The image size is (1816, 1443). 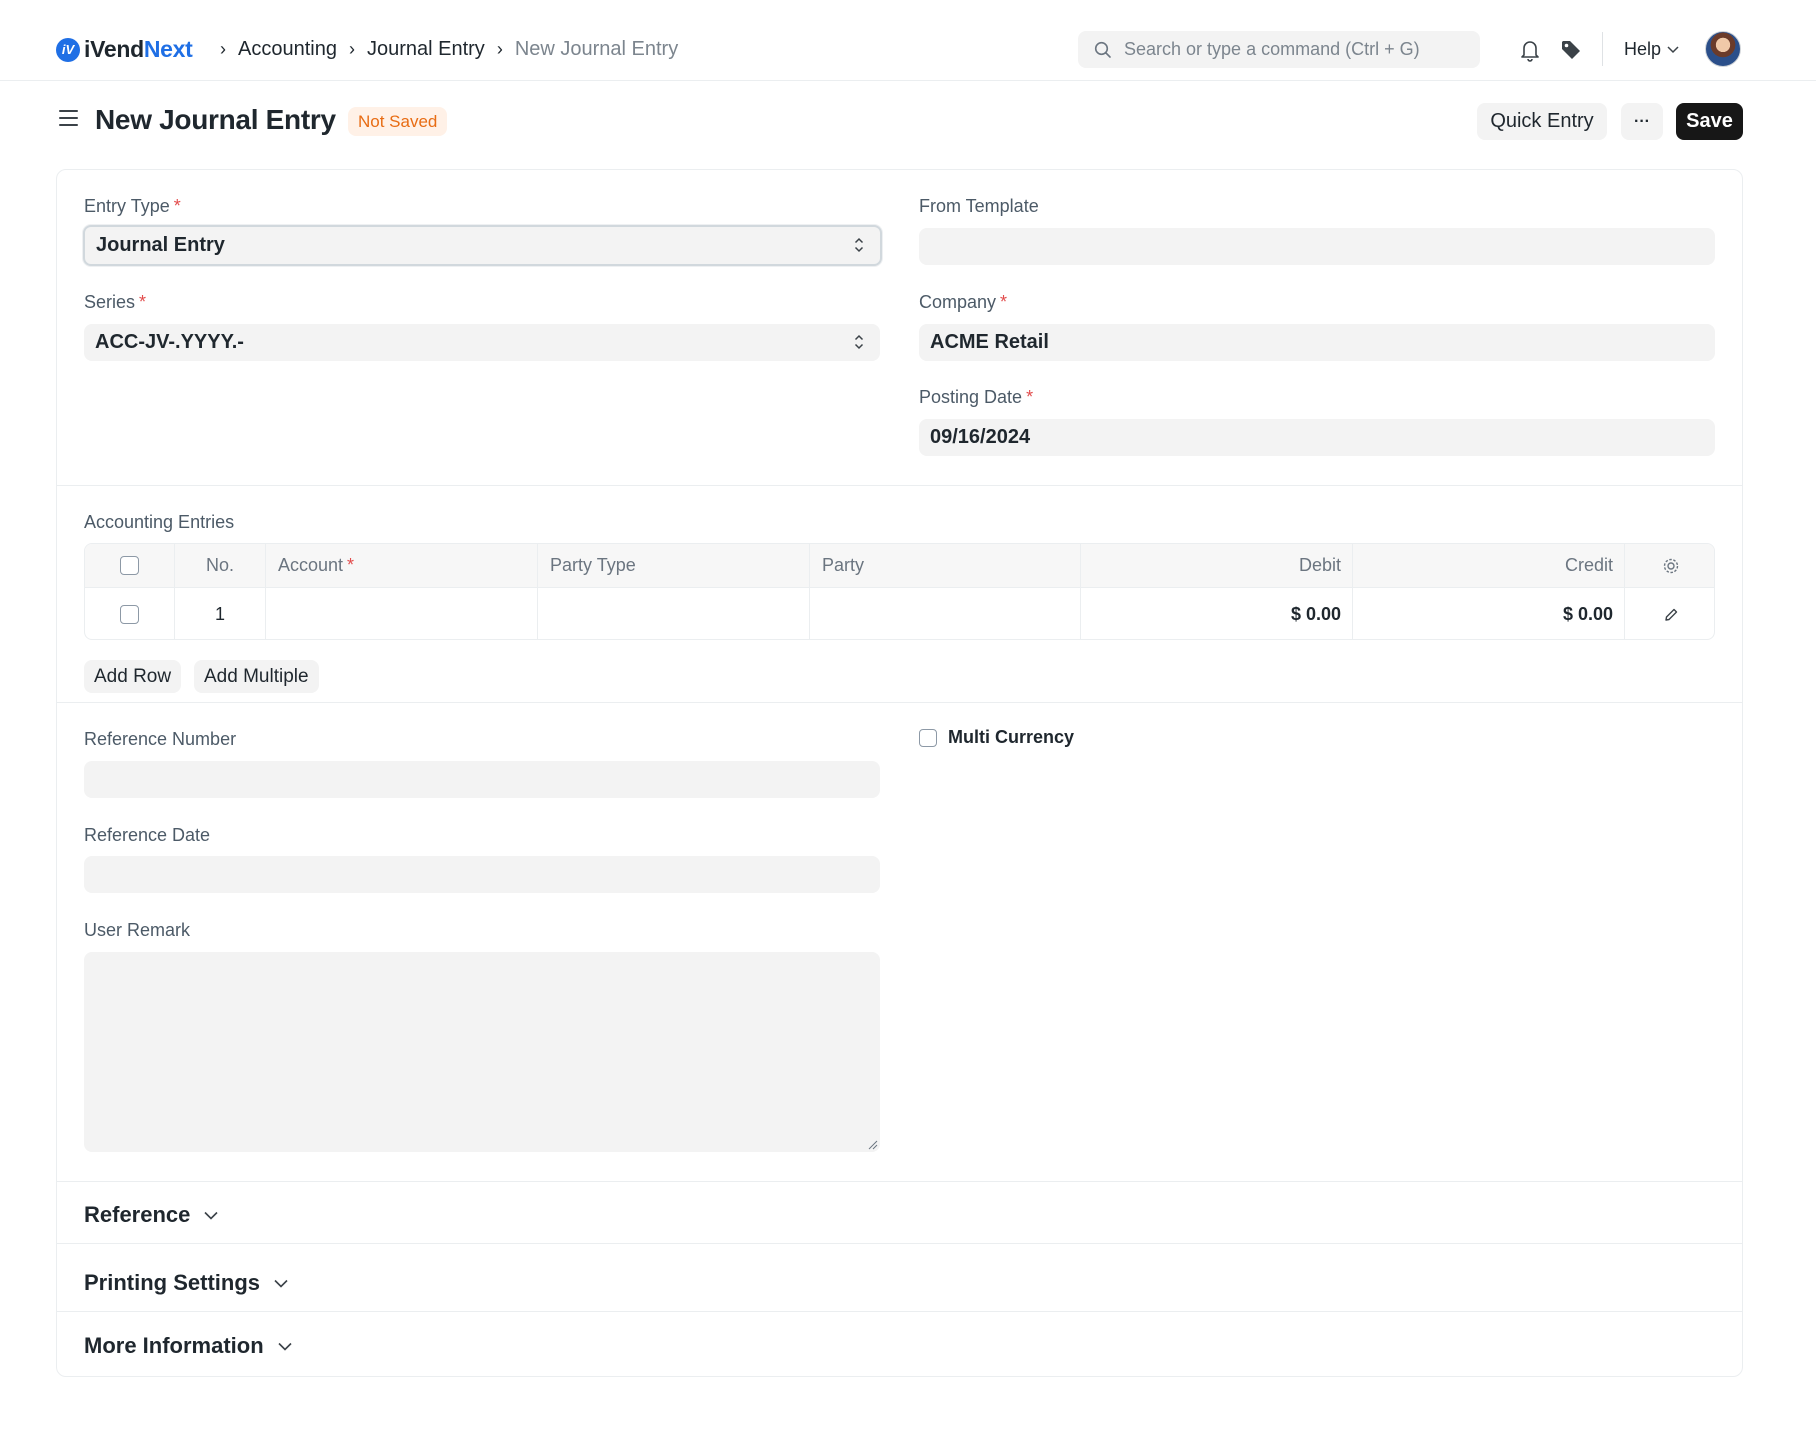 I want to click on series-select: ACC-JV-.YYYY.-, so click(x=482, y=342).